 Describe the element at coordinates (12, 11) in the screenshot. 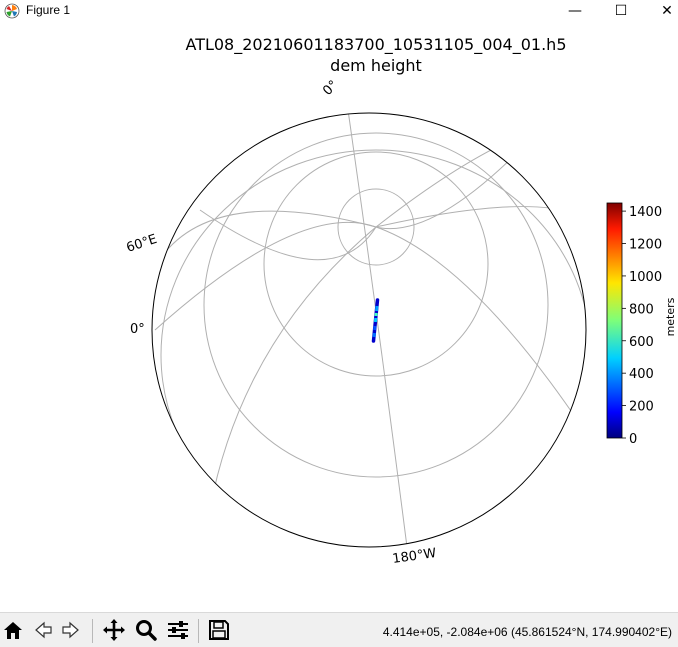

I see `matplotlib-logo-icon` at that location.